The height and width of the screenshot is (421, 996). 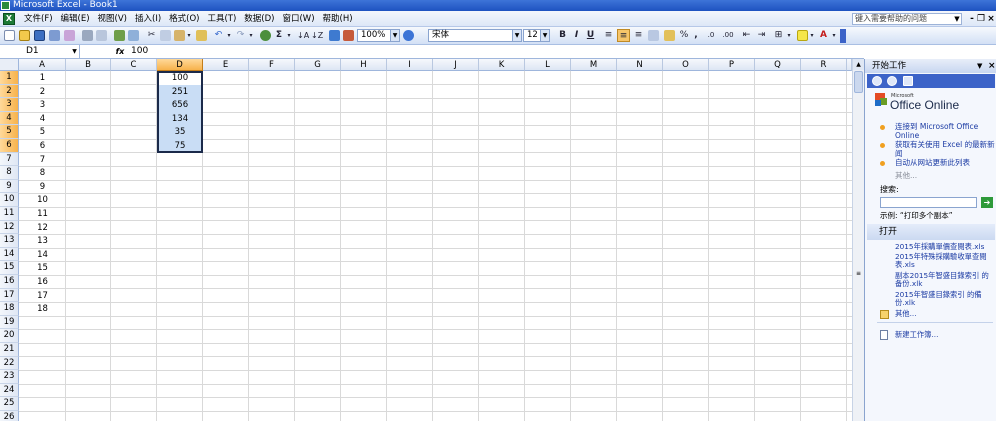 I want to click on research-icon, so click(x=133, y=35).